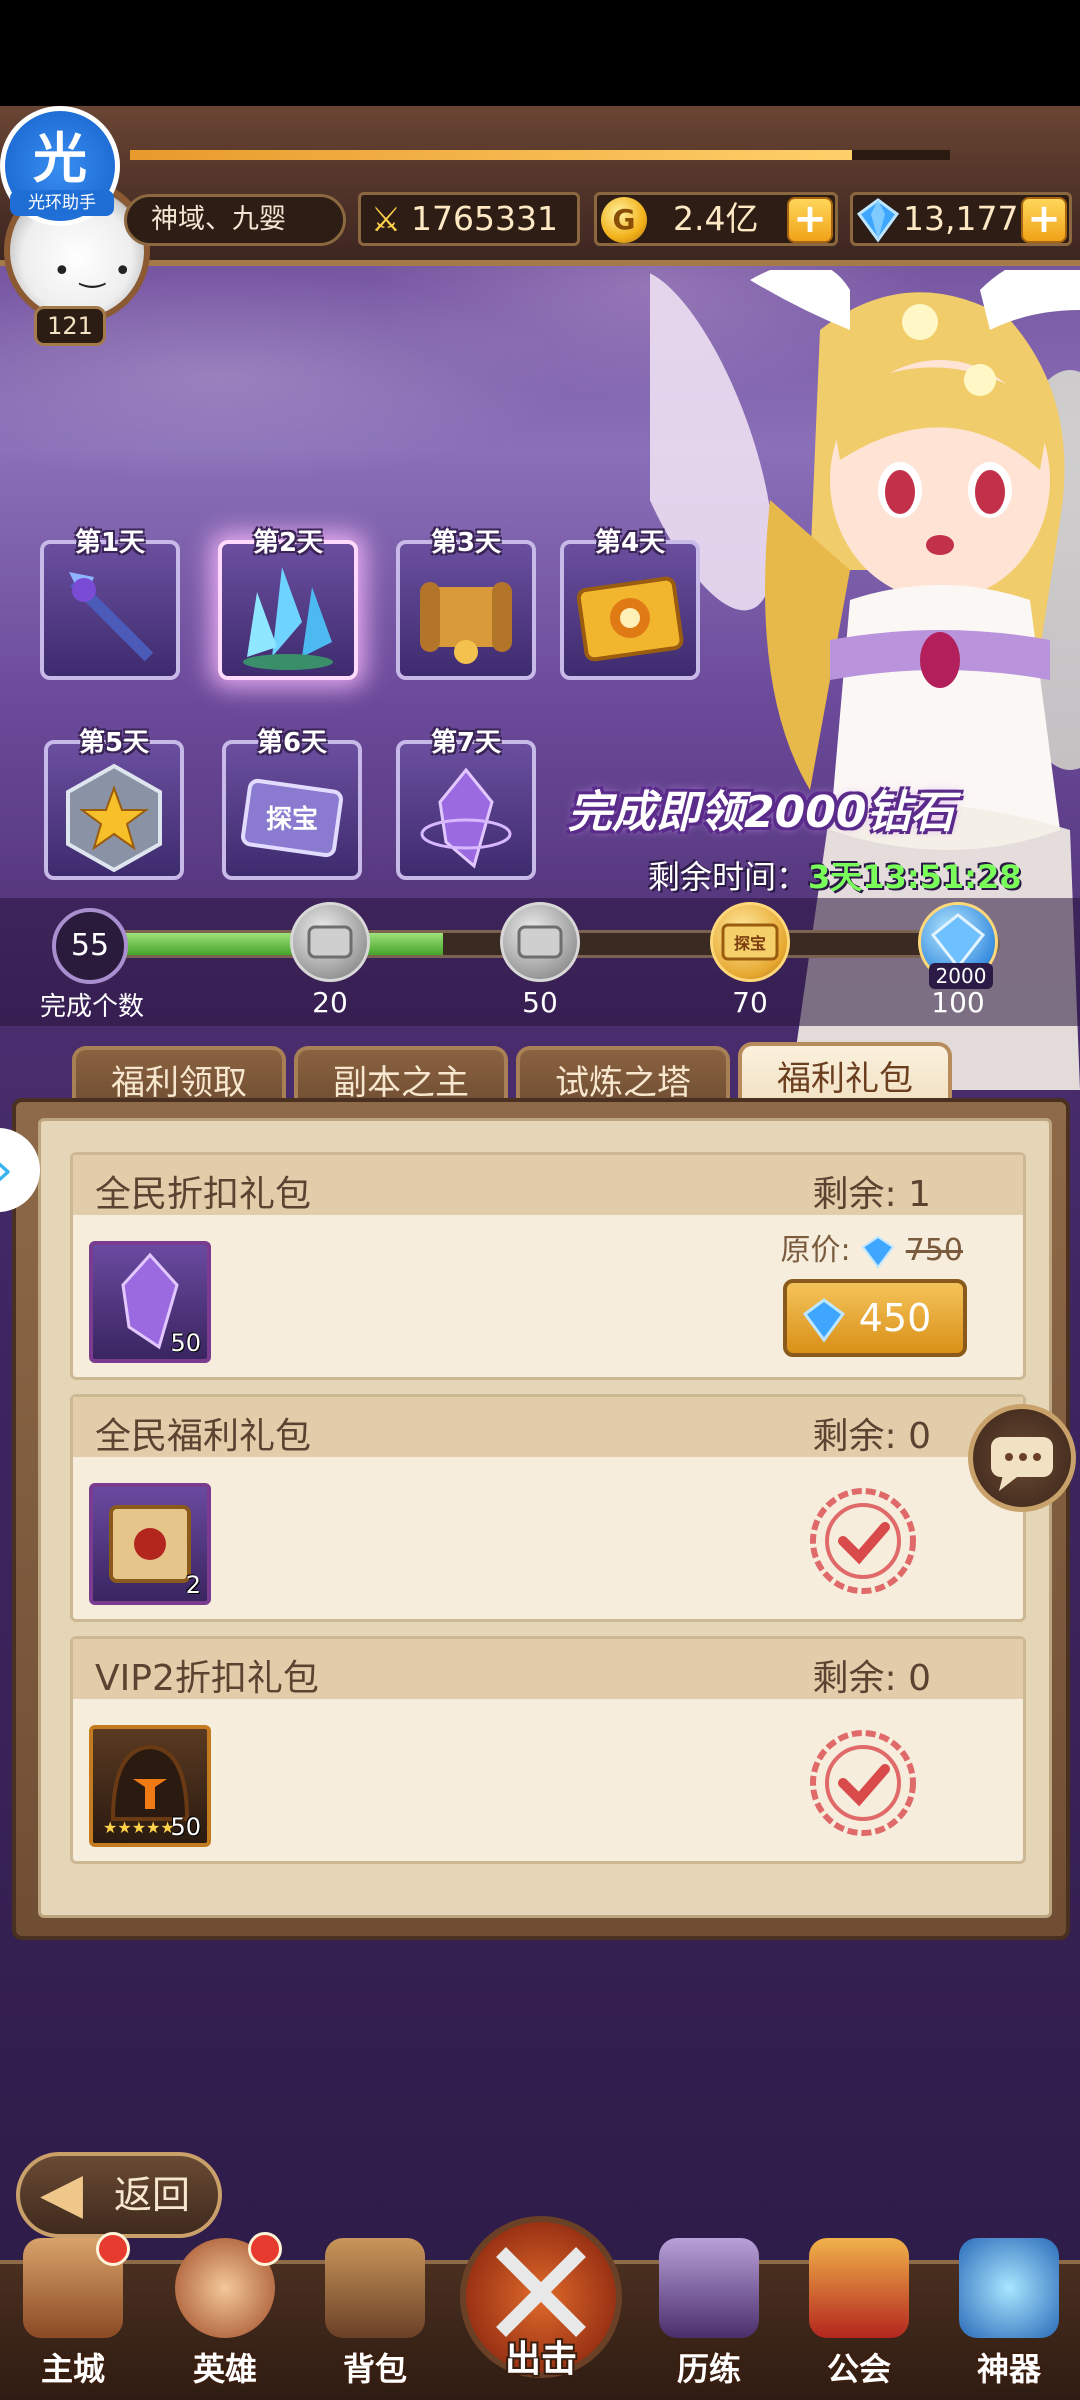  I want to click on exp-bar, so click(540, 155).